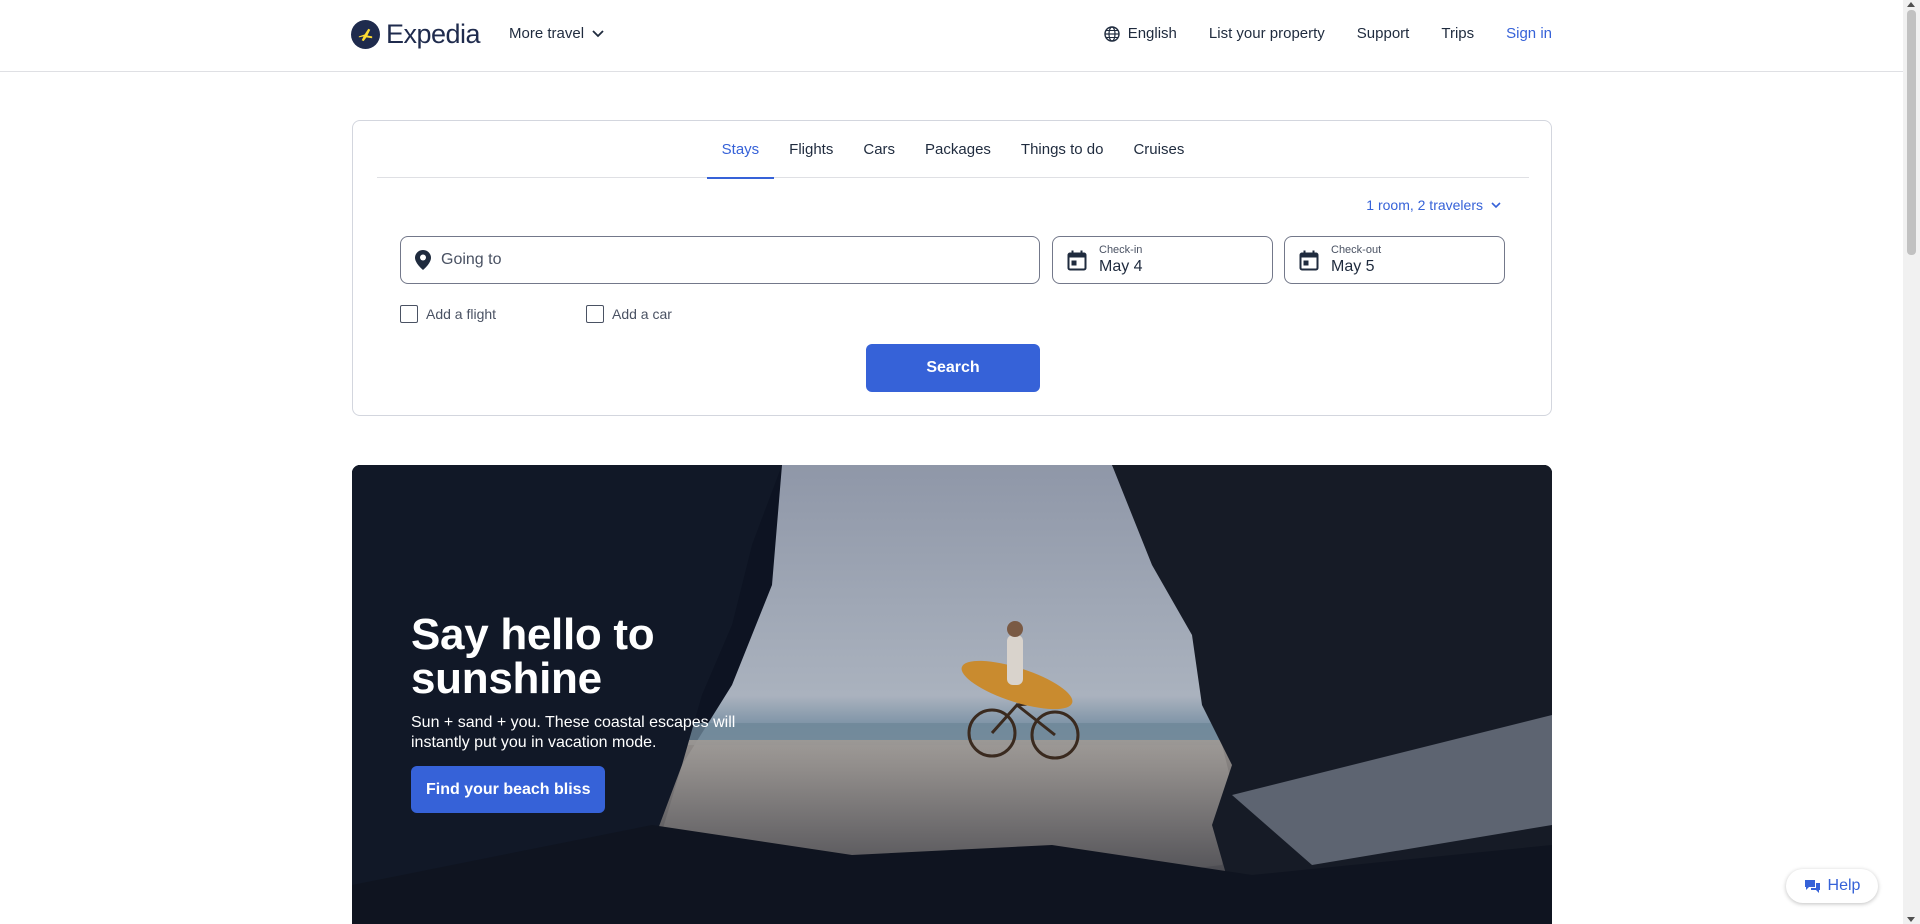 This screenshot has width=1920, height=924. Describe the element at coordinates (1812, 886) in the screenshot. I see `chat-bubbles-icon` at that location.